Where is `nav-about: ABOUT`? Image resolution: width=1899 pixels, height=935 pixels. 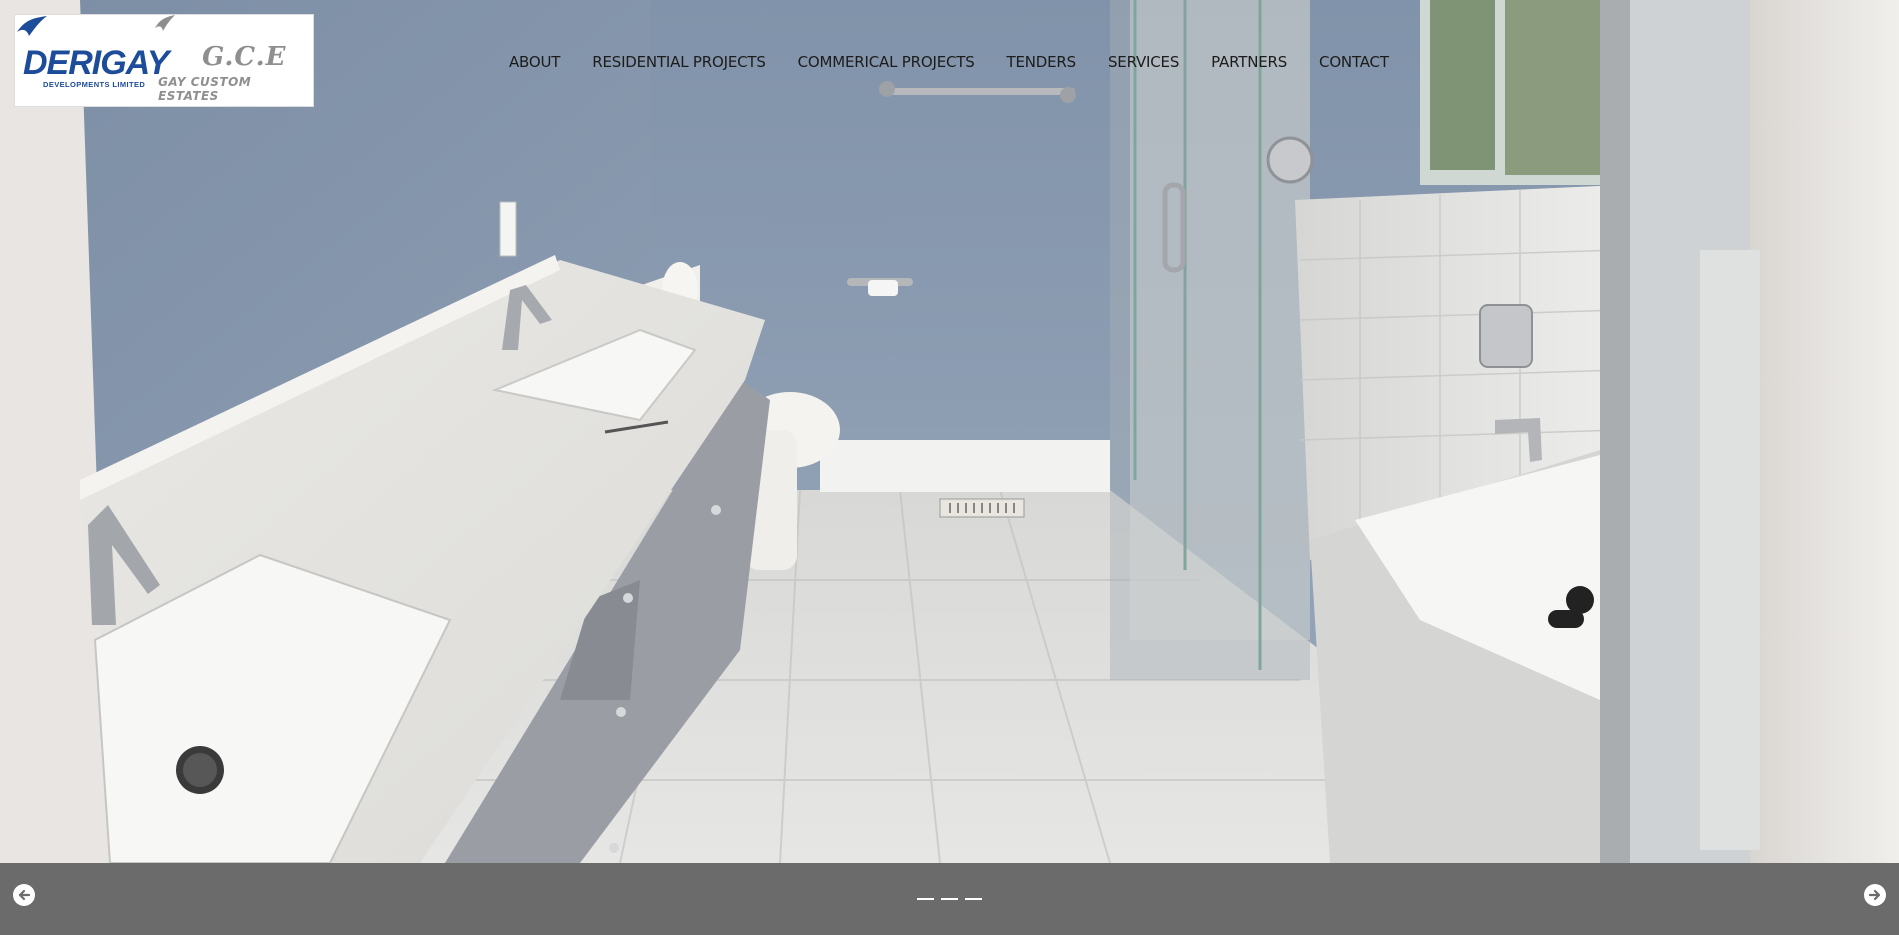 nav-about: ABOUT is located at coordinates (534, 62).